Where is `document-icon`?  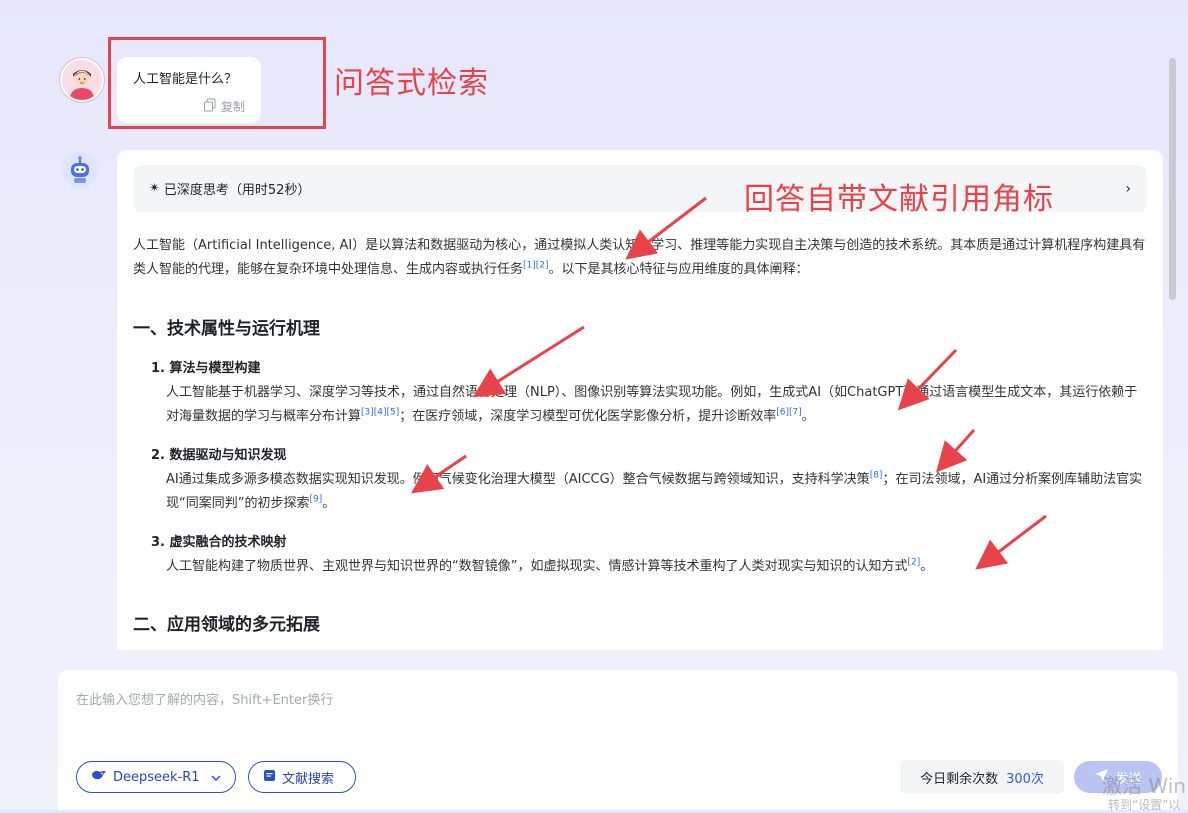
document-icon is located at coordinates (269, 777).